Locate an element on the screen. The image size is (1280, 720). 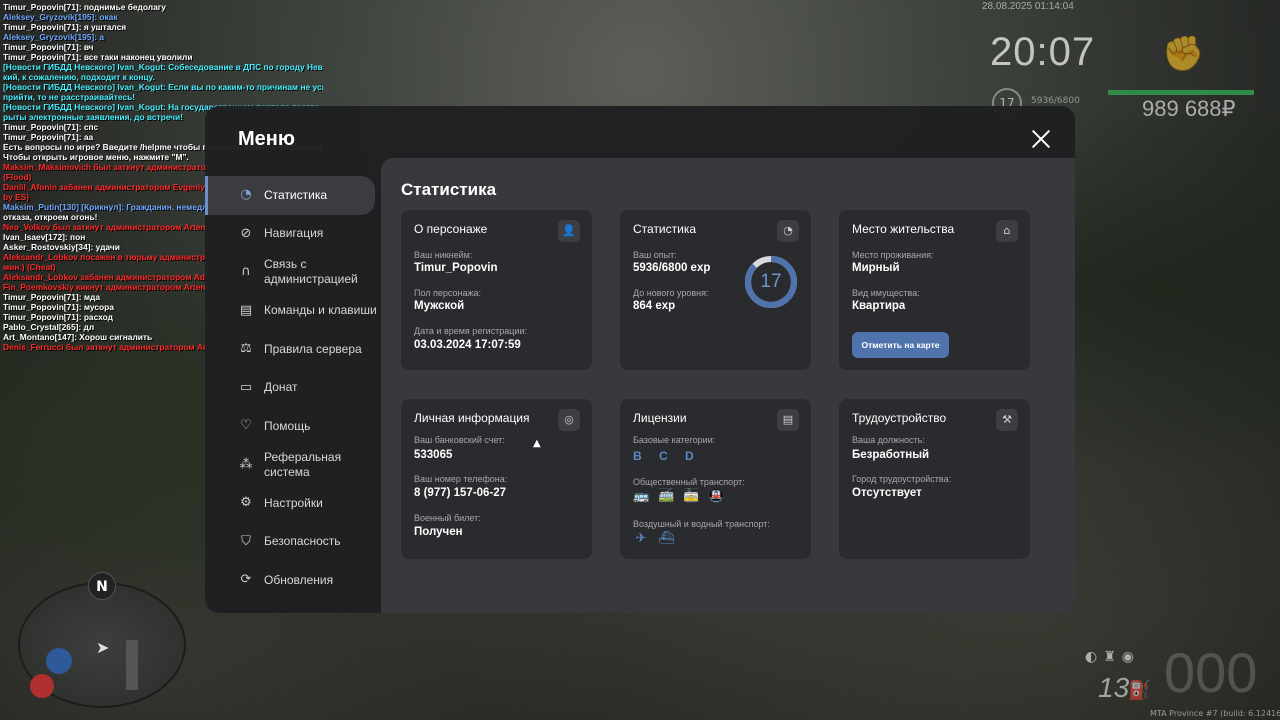
user-icon: 👤 is located at coordinates (569, 231).